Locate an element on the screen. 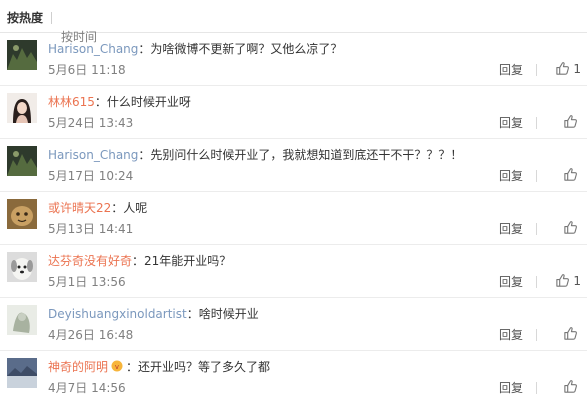 This screenshot has height=407, width=587. comment-timestamp: 5月13日 14:41 is located at coordinates (91, 229).